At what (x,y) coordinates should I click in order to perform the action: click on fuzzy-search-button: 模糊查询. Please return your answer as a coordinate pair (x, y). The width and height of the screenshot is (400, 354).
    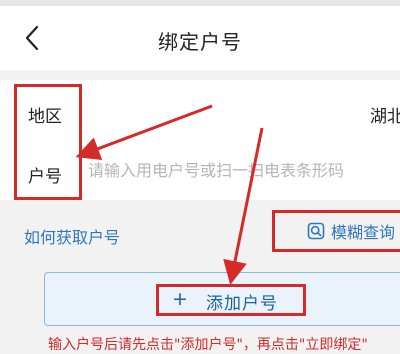
    Looking at the image, I should click on (336, 231).